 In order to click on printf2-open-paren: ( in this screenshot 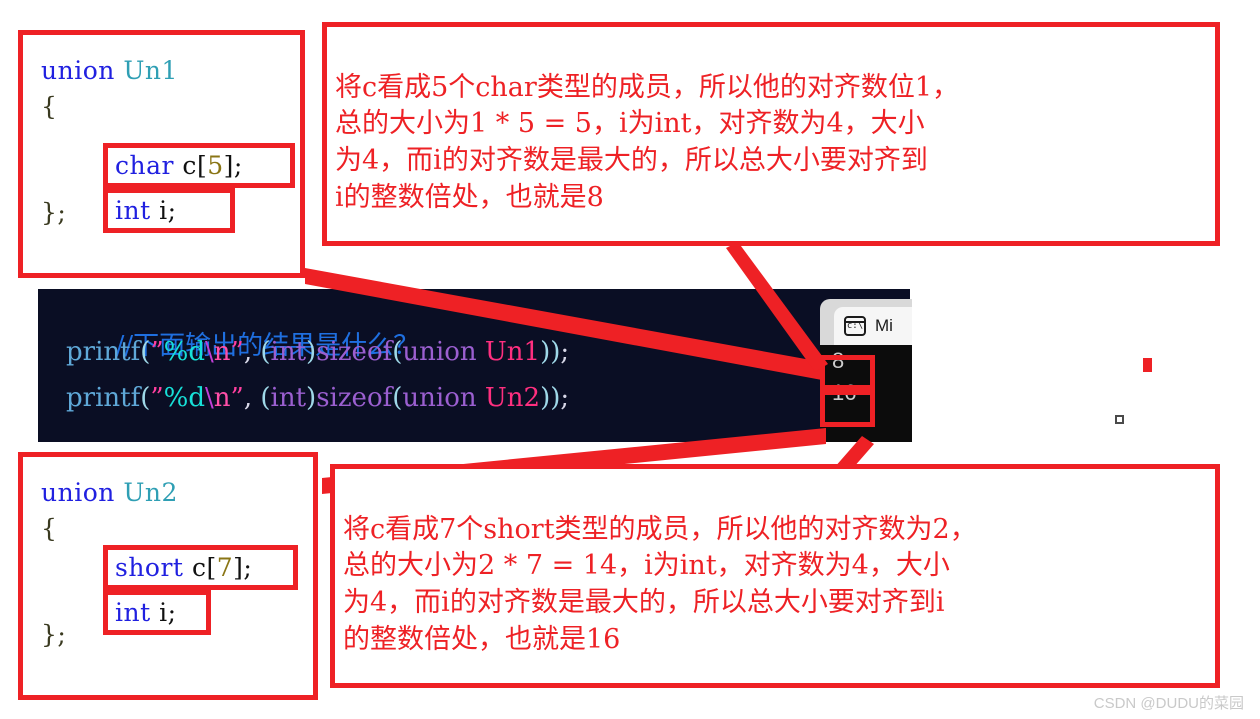, I will do `click(145, 398)`.